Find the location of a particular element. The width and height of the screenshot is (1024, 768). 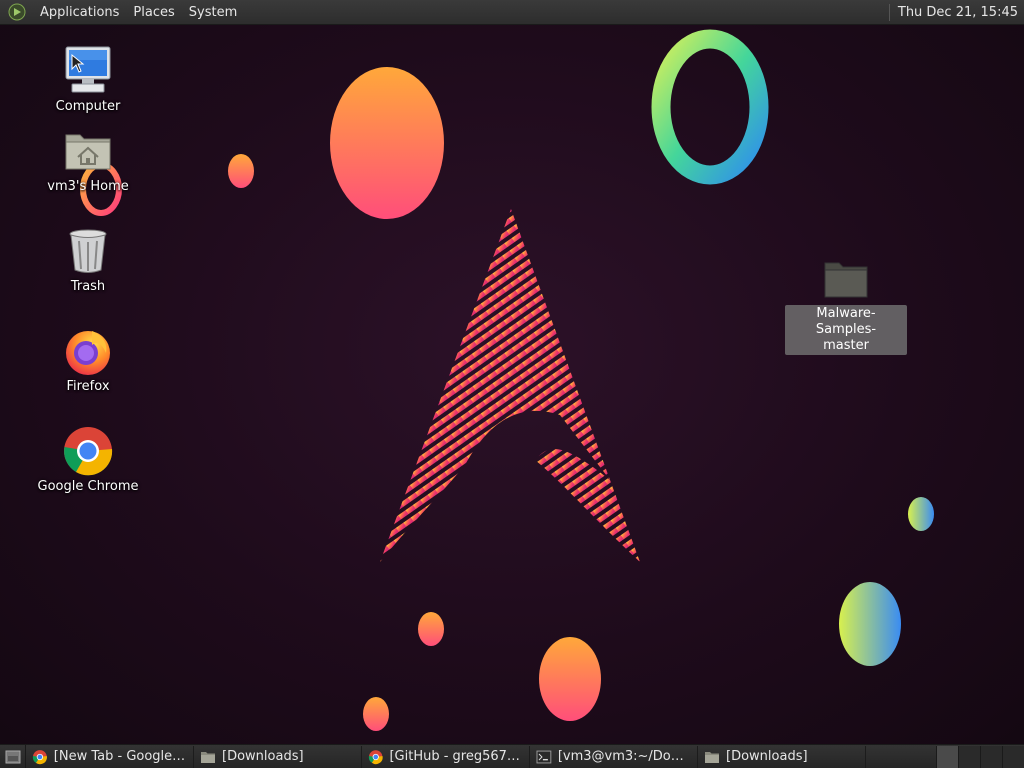

desktop-icon-trash: Trash is located at coordinates (88, 260).